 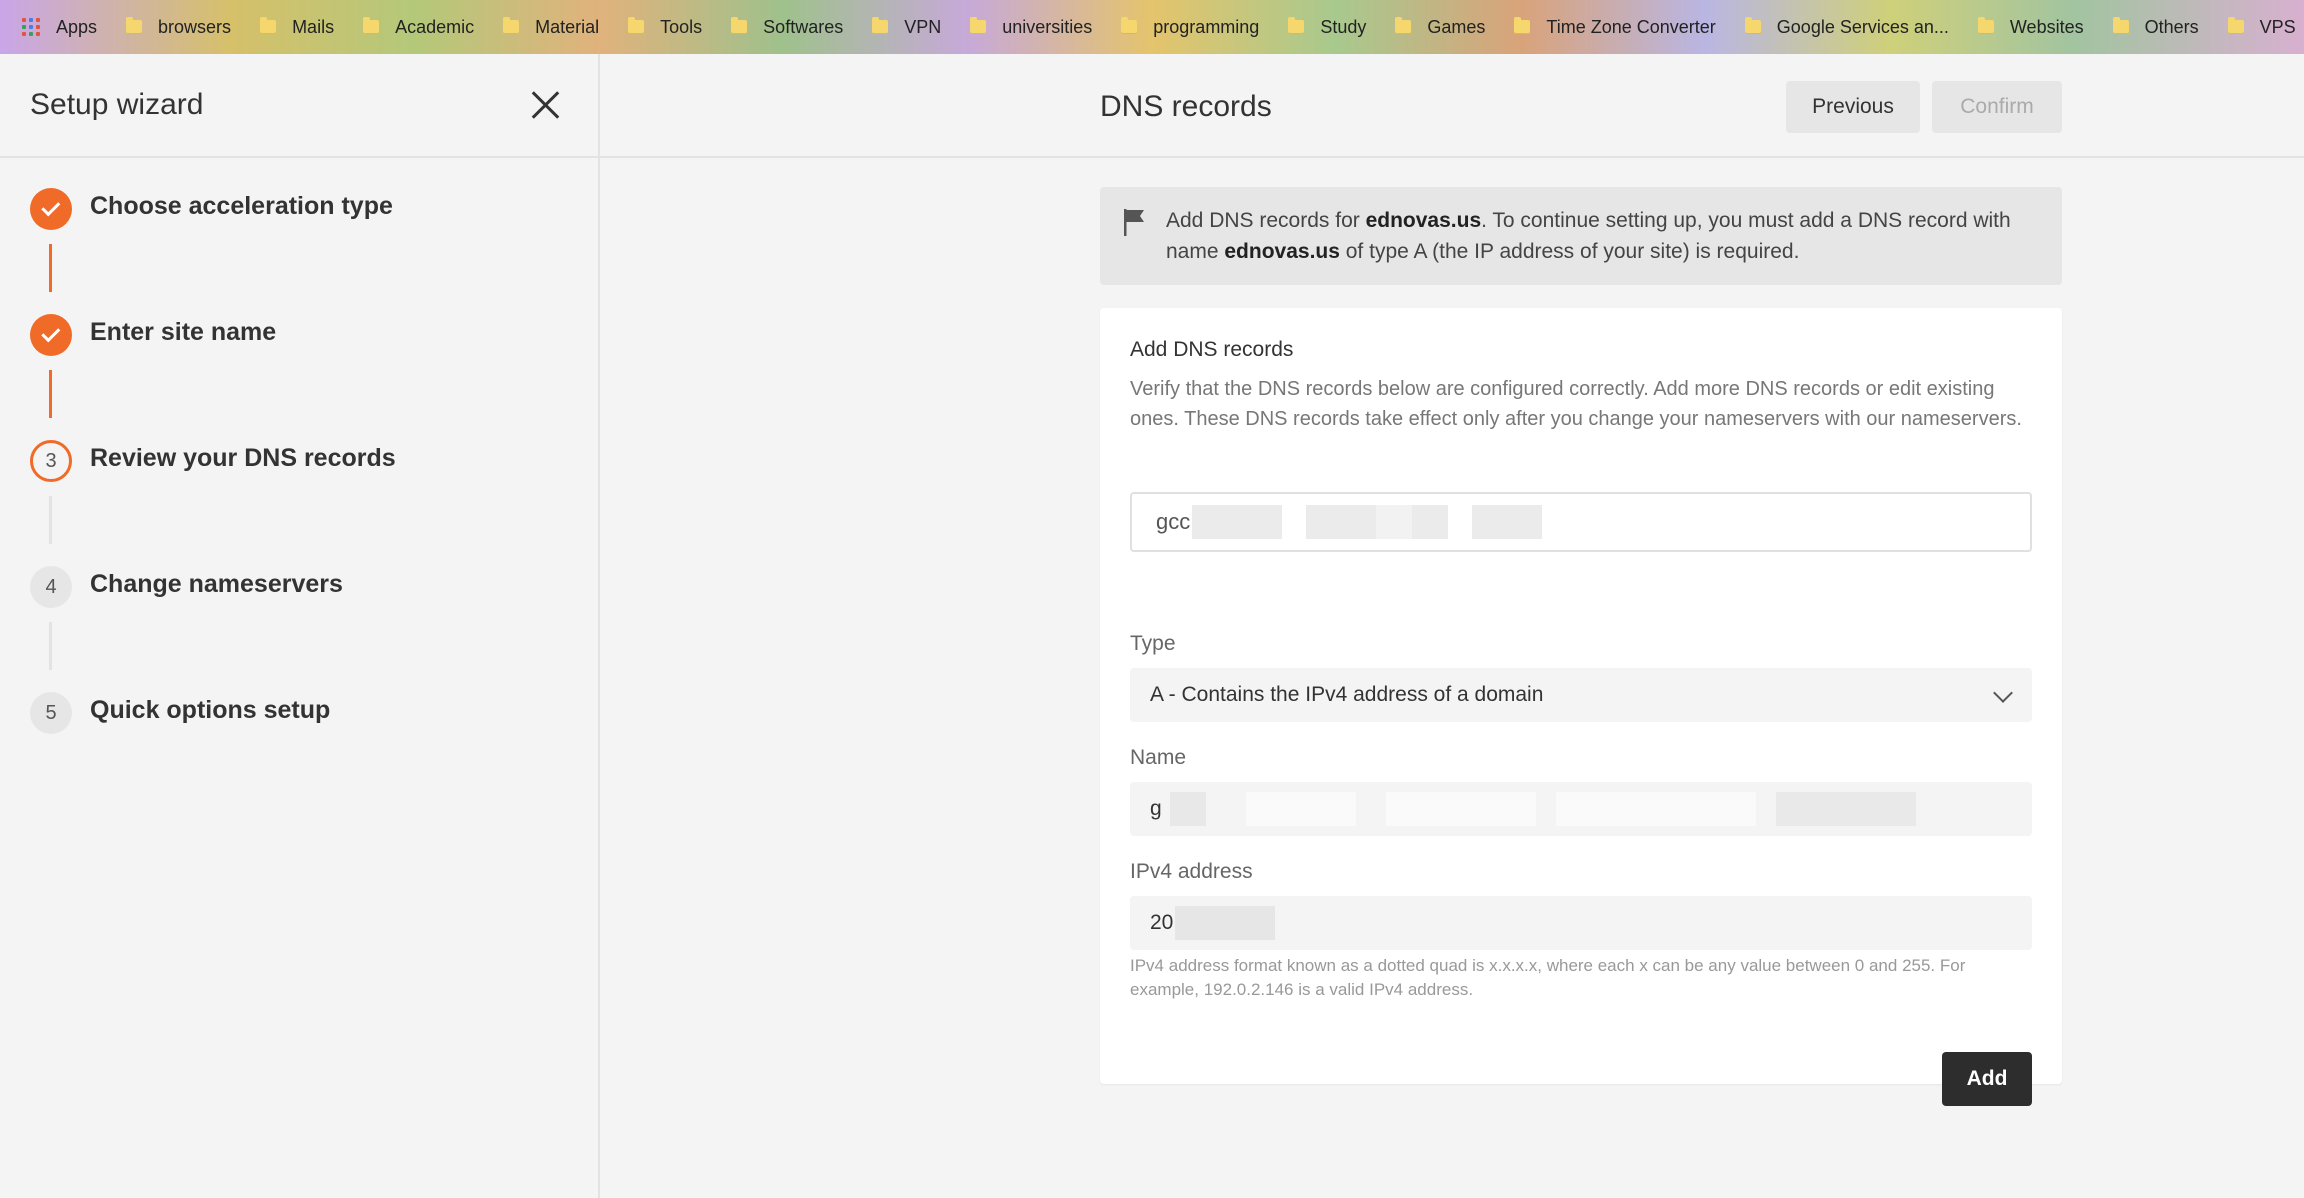 I want to click on type-label: Type, so click(x=1153, y=643).